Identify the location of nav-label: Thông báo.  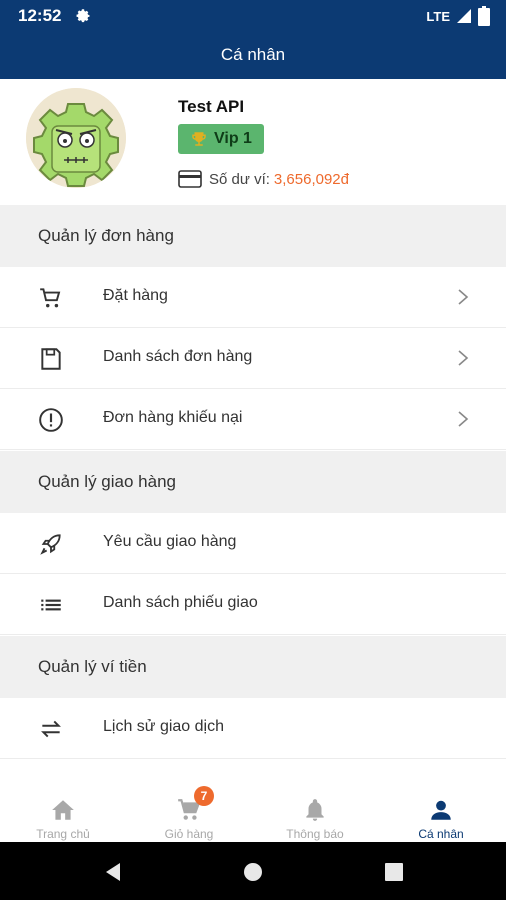
(315, 834).